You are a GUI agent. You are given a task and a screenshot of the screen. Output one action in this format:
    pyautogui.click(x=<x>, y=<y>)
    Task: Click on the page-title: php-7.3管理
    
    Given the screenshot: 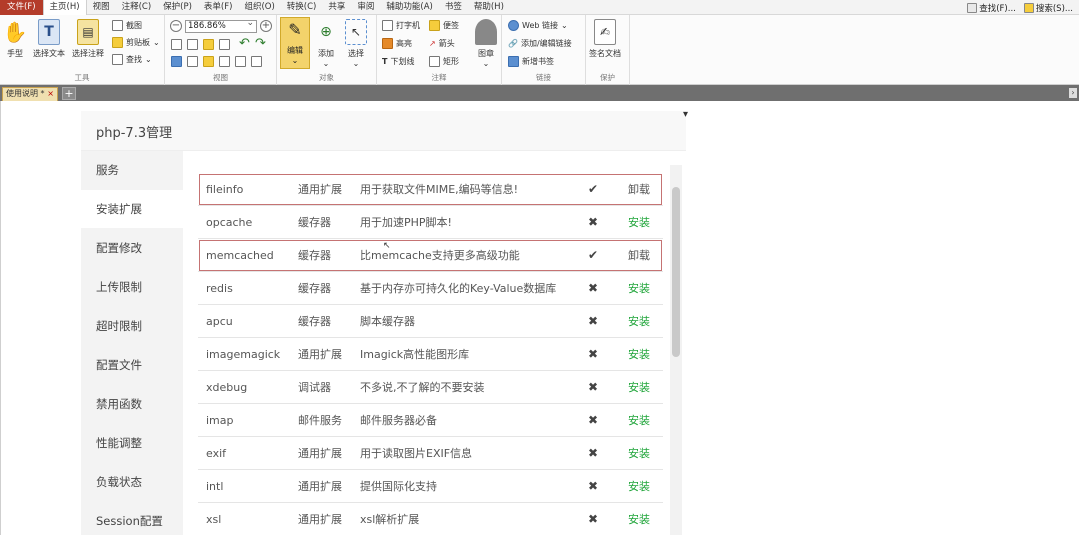 What is the action you would take?
    pyautogui.click(x=134, y=133)
    